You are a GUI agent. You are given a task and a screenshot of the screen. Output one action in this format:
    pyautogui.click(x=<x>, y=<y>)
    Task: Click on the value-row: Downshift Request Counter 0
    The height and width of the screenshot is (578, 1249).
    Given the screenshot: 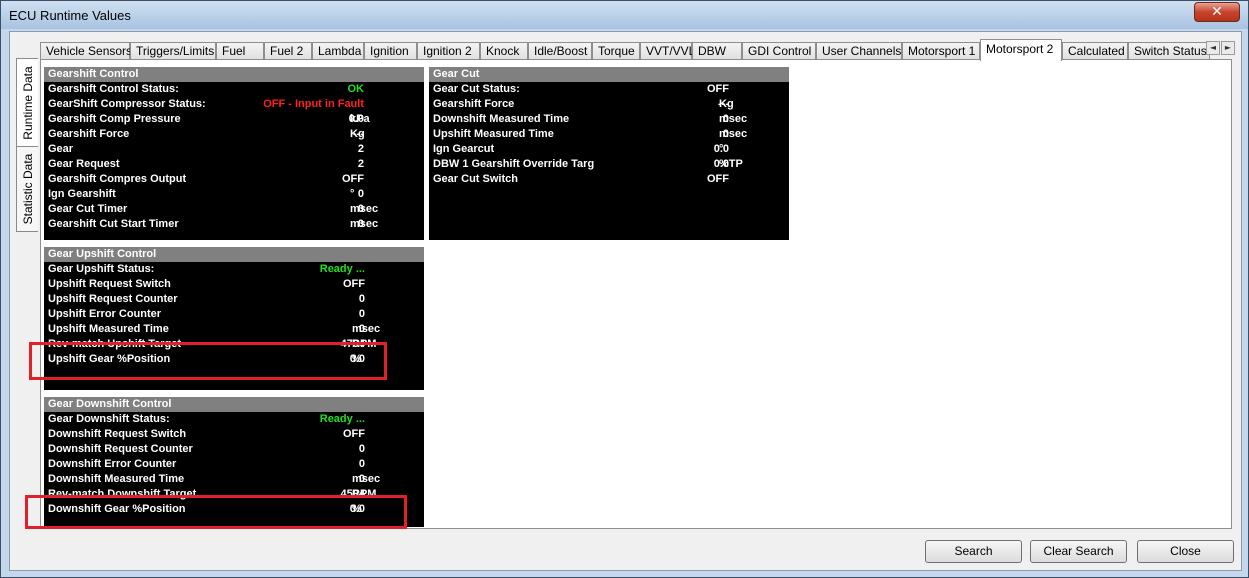 What is the action you would take?
    pyautogui.click(x=234, y=449)
    